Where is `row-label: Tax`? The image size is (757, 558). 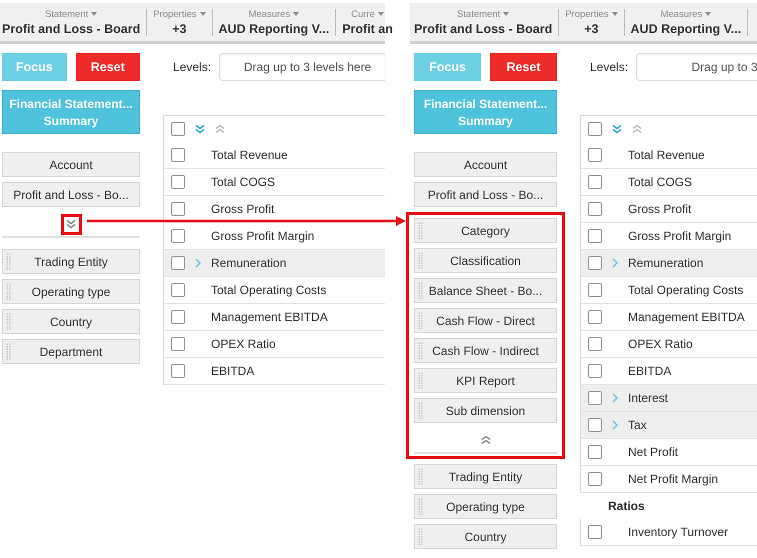
row-label: Tax is located at coordinates (637, 425).